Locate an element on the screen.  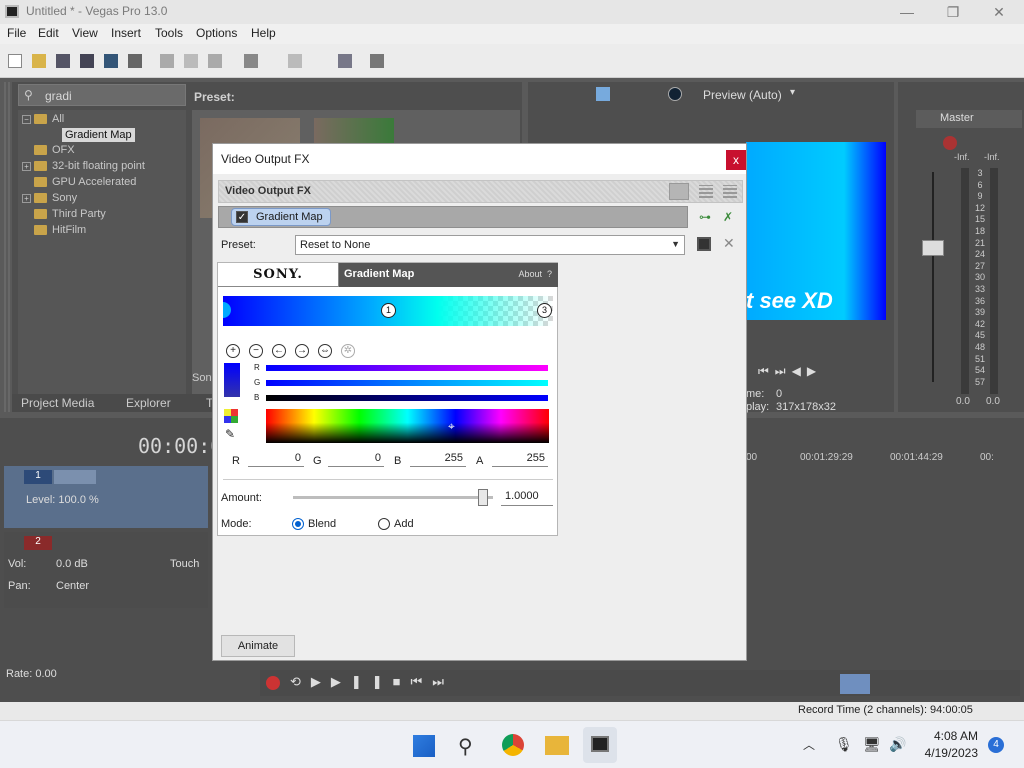
tree-item-ofx: OFX is located at coordinates (54, 150).